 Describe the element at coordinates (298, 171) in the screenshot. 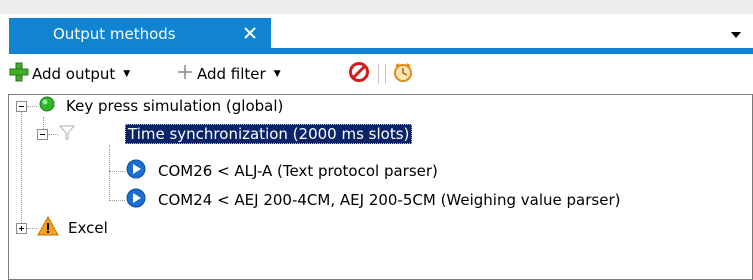

I see `tree-node-label: COM26 < ALJ-A (Text protocol parser)` at that location.